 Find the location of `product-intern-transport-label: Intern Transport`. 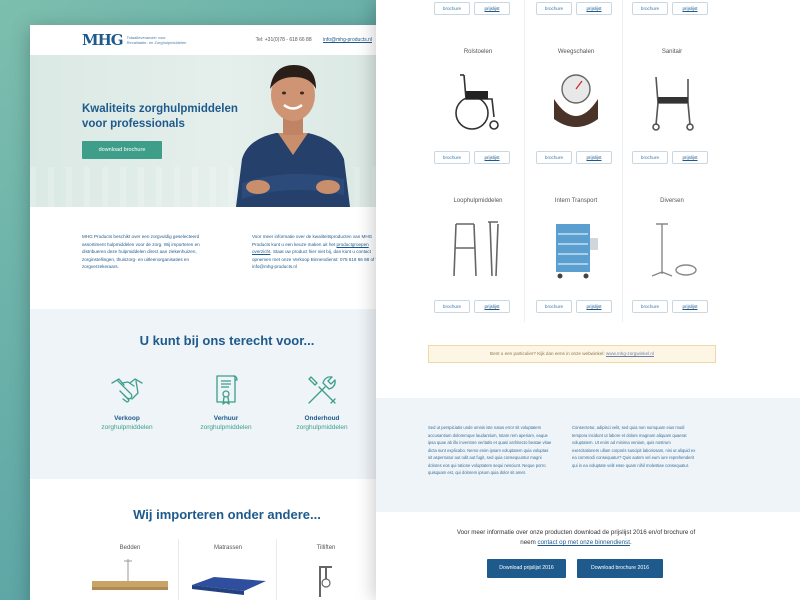

product-intern-transport-label: Intern Transport is located at coordinates (576, 201).